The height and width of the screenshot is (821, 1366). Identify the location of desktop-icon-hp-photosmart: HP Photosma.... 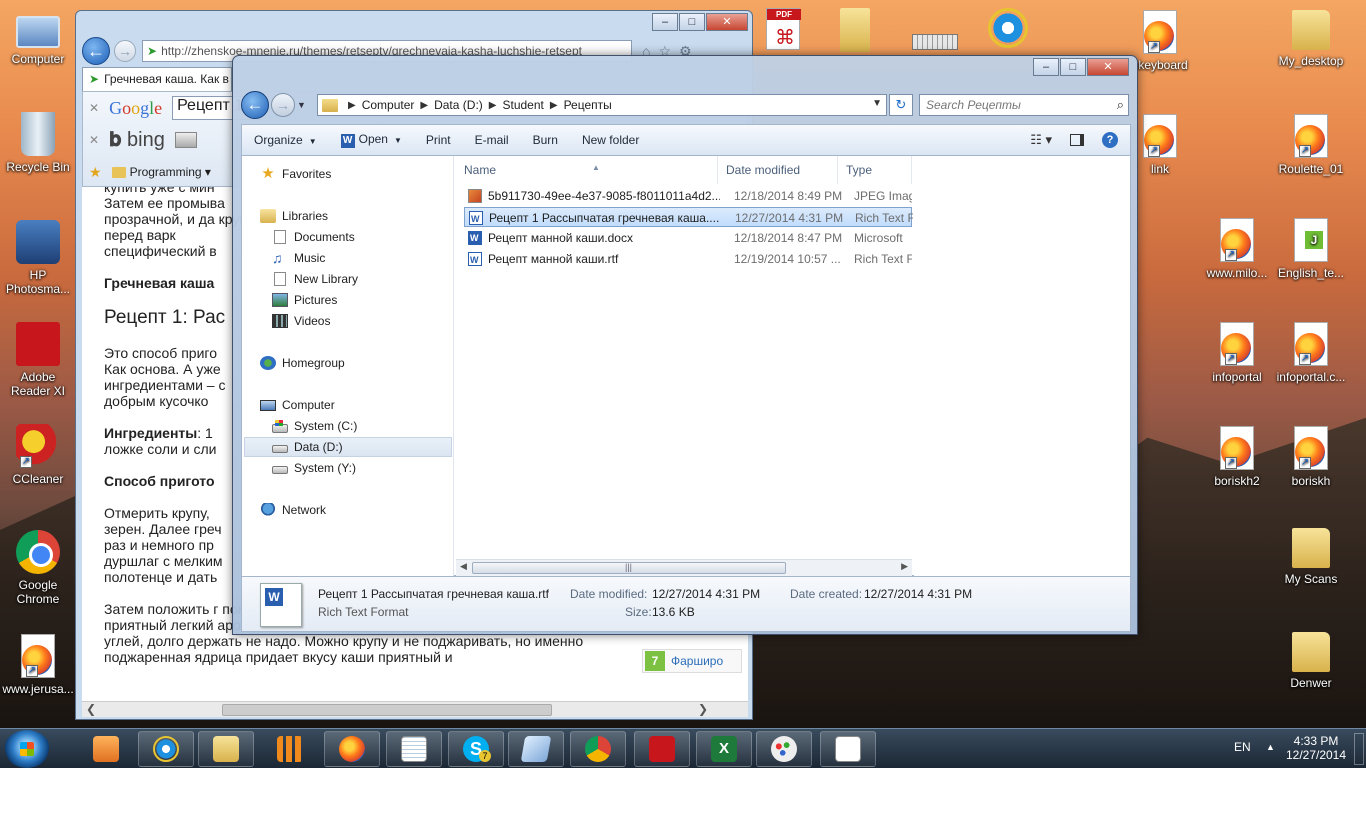
(38, 258).